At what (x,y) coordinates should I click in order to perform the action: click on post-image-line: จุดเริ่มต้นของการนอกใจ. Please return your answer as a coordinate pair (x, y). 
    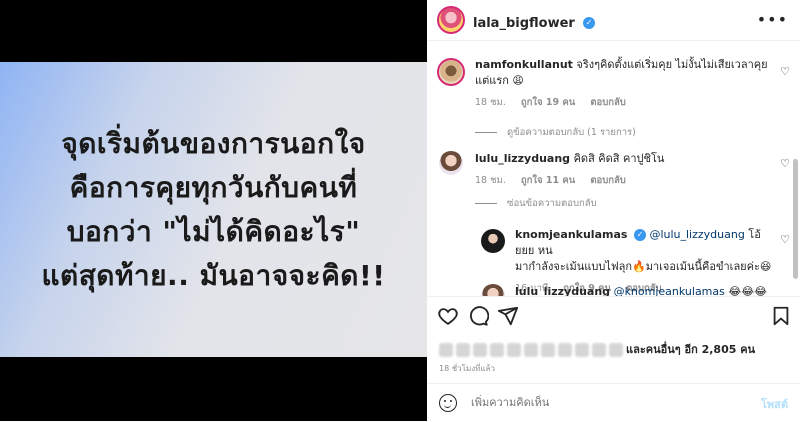
    Looking at the image, I should click on (213, 143).